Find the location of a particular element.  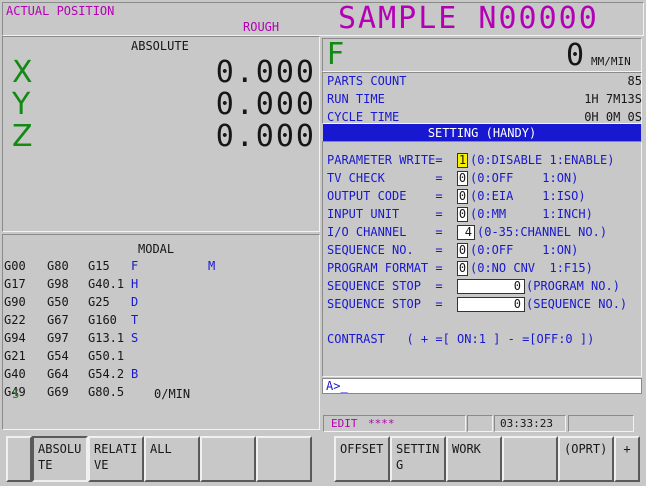

counter-label: PARTS COUNT is located at coordinates (367, 81).